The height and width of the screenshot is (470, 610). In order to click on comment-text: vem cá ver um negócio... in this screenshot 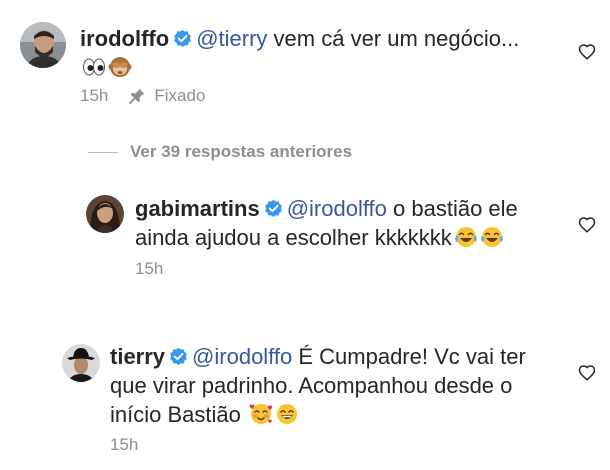, I will do `click(393, 38)`.